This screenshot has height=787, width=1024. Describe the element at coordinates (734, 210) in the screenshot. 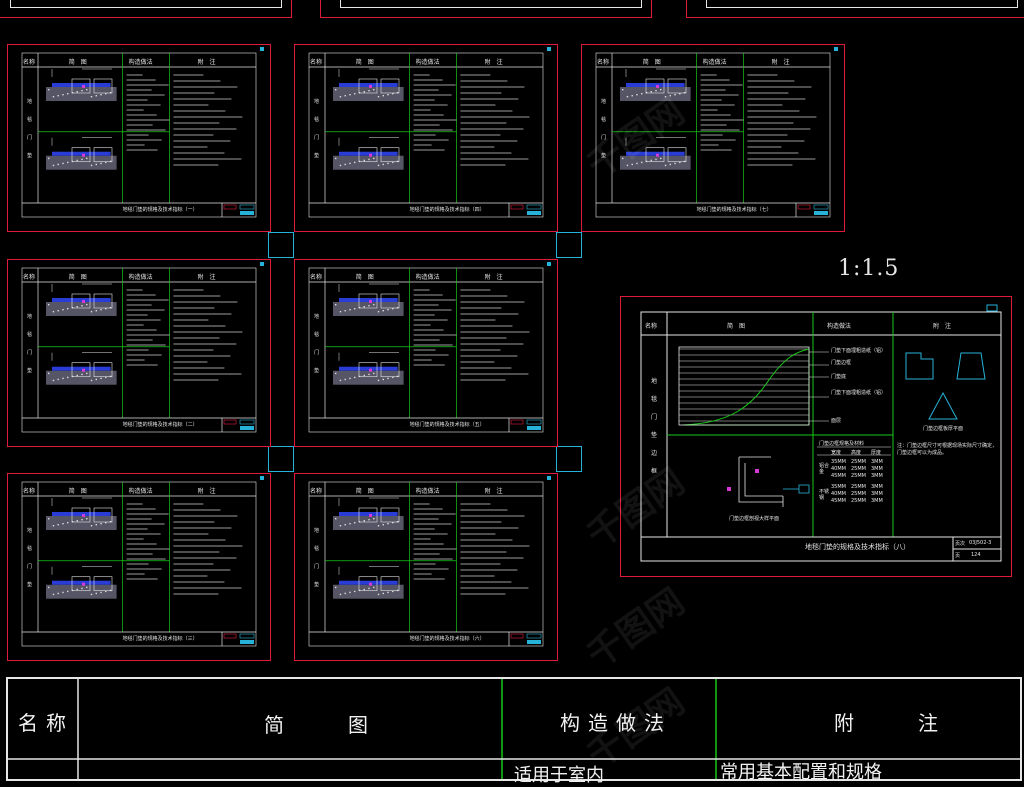

I see `sheet-caption: 地毯门垫的规格及技术指标（七）` at that location.